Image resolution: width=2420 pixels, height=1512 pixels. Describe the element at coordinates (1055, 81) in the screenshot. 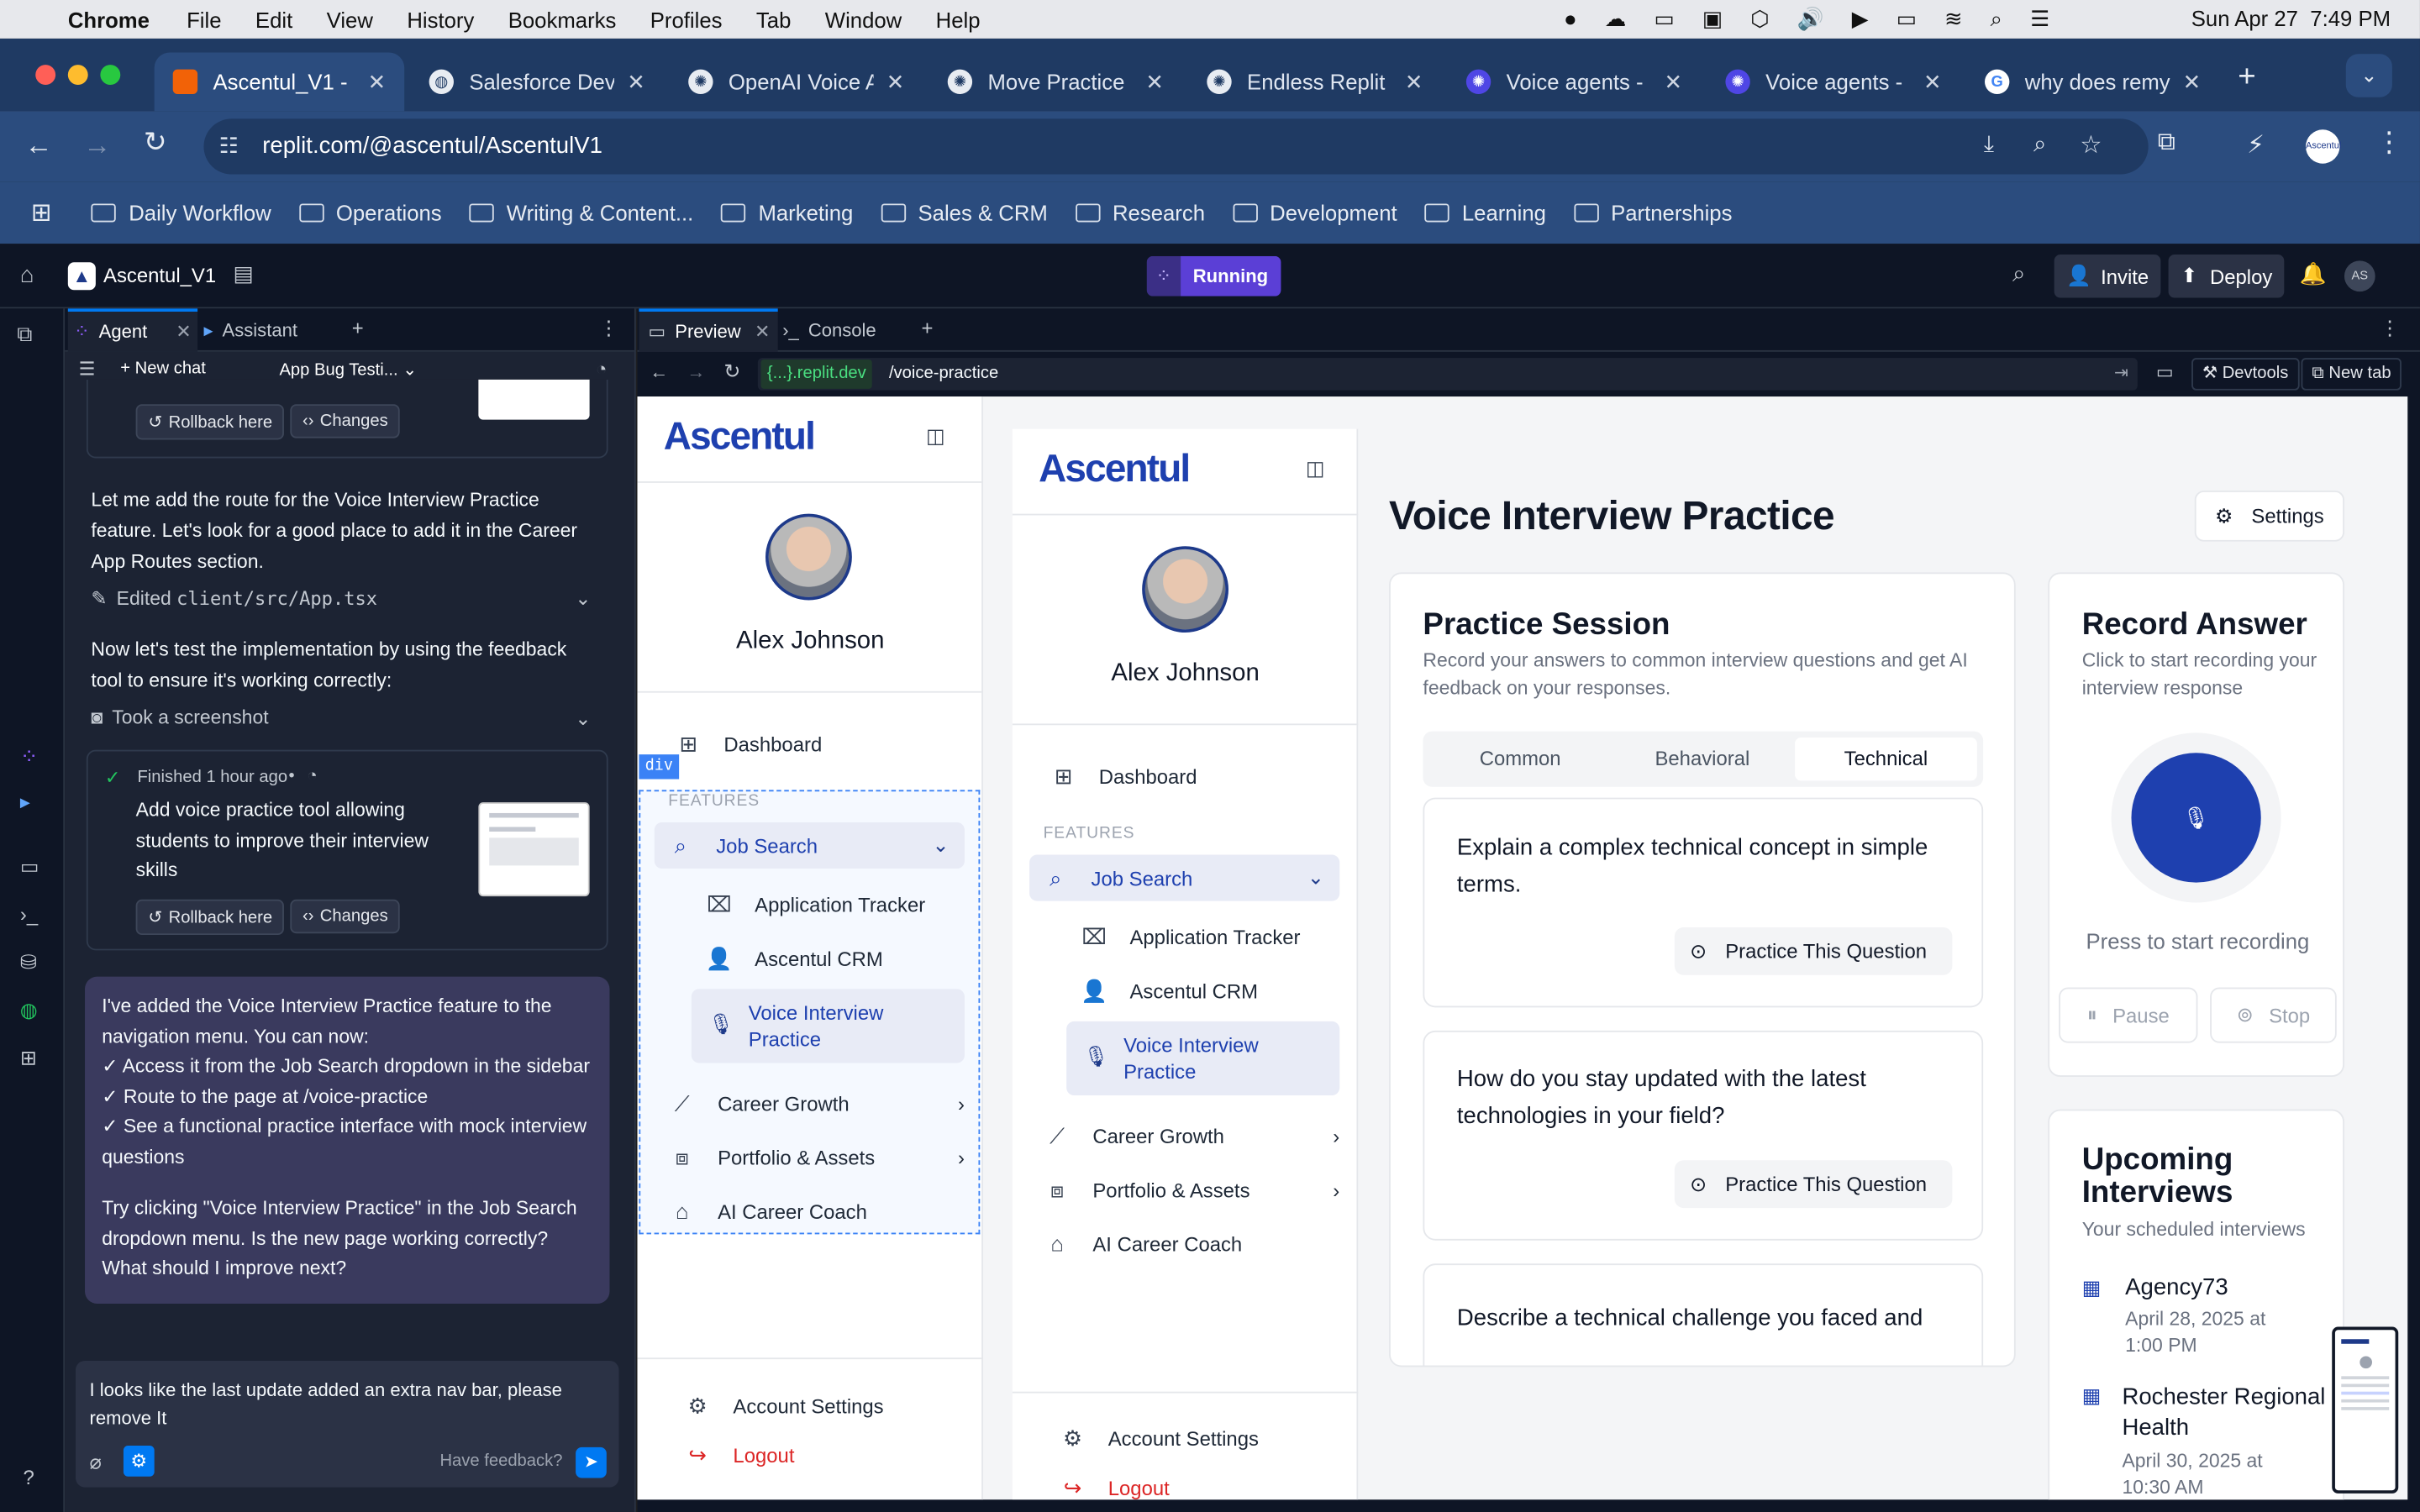

I see `browser-tab: ✺ Move Practice ✕` at that location.